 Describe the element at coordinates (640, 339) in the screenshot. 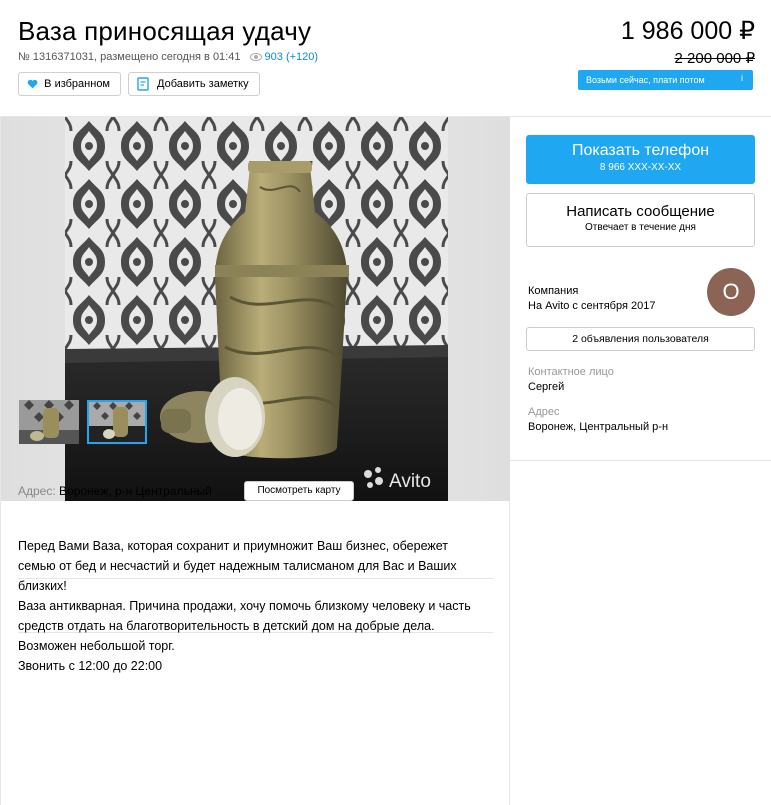

I see `user-listings-button: 2 объявления пользователя` at that location.